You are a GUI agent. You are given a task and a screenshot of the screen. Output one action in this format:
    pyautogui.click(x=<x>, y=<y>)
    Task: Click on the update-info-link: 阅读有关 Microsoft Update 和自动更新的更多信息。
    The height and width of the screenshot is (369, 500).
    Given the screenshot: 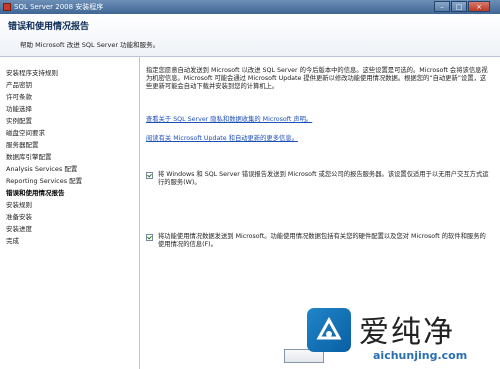 What is the action you would take?
    pyautogui.click(x=222, y=137)
    